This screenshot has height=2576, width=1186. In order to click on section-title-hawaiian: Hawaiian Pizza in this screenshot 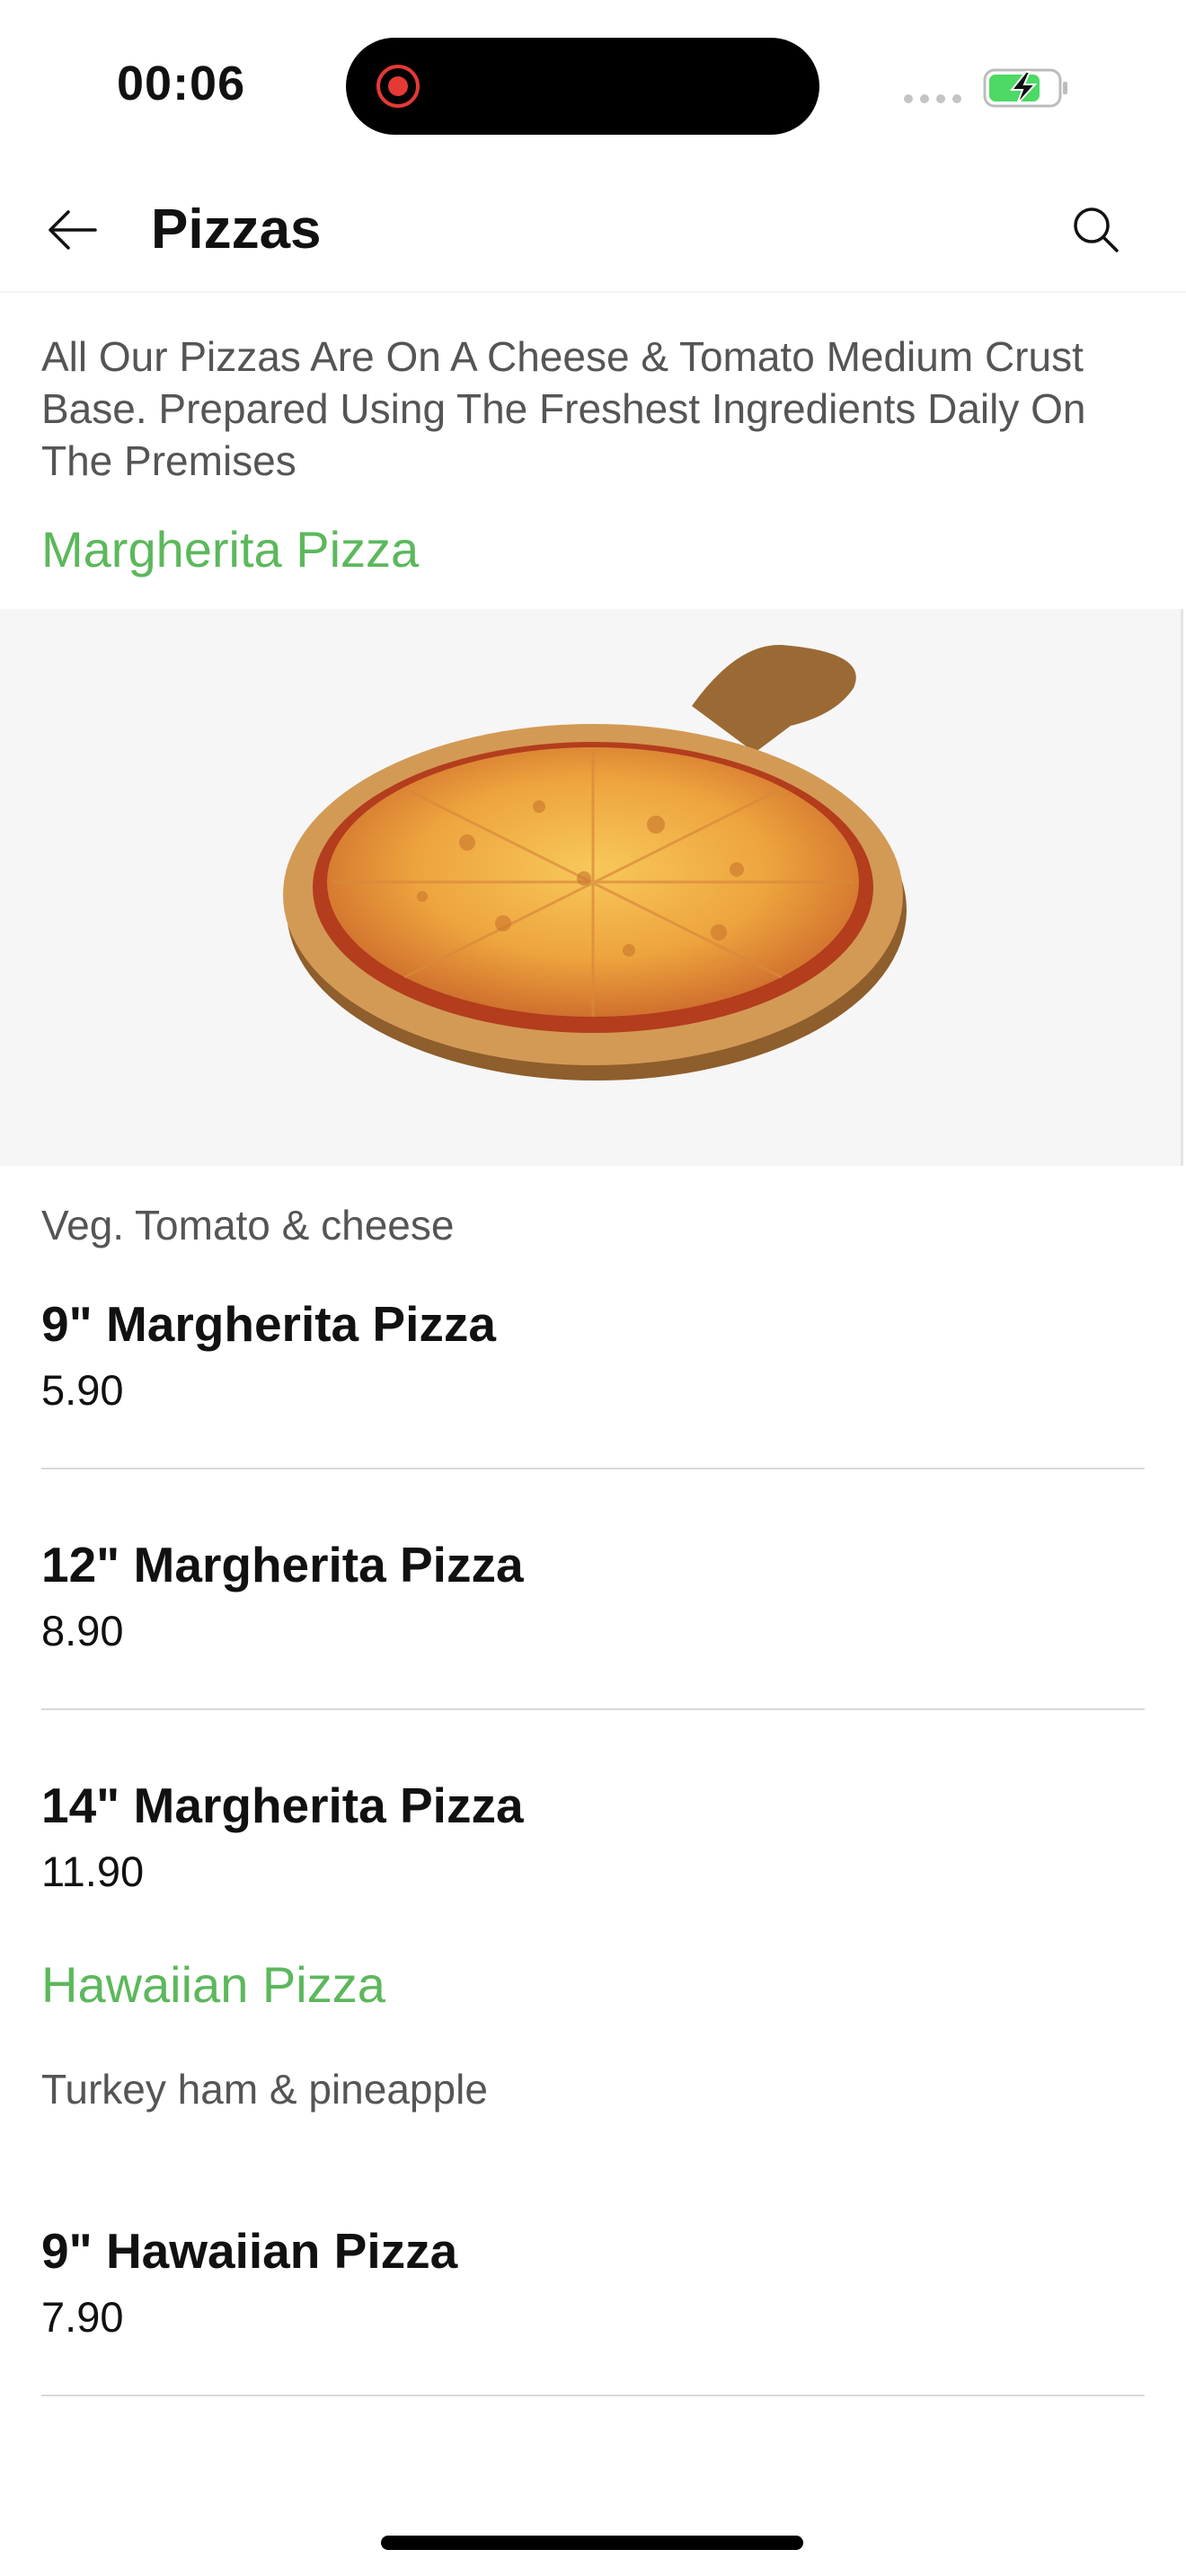, I will do `click(213, 1984)`.